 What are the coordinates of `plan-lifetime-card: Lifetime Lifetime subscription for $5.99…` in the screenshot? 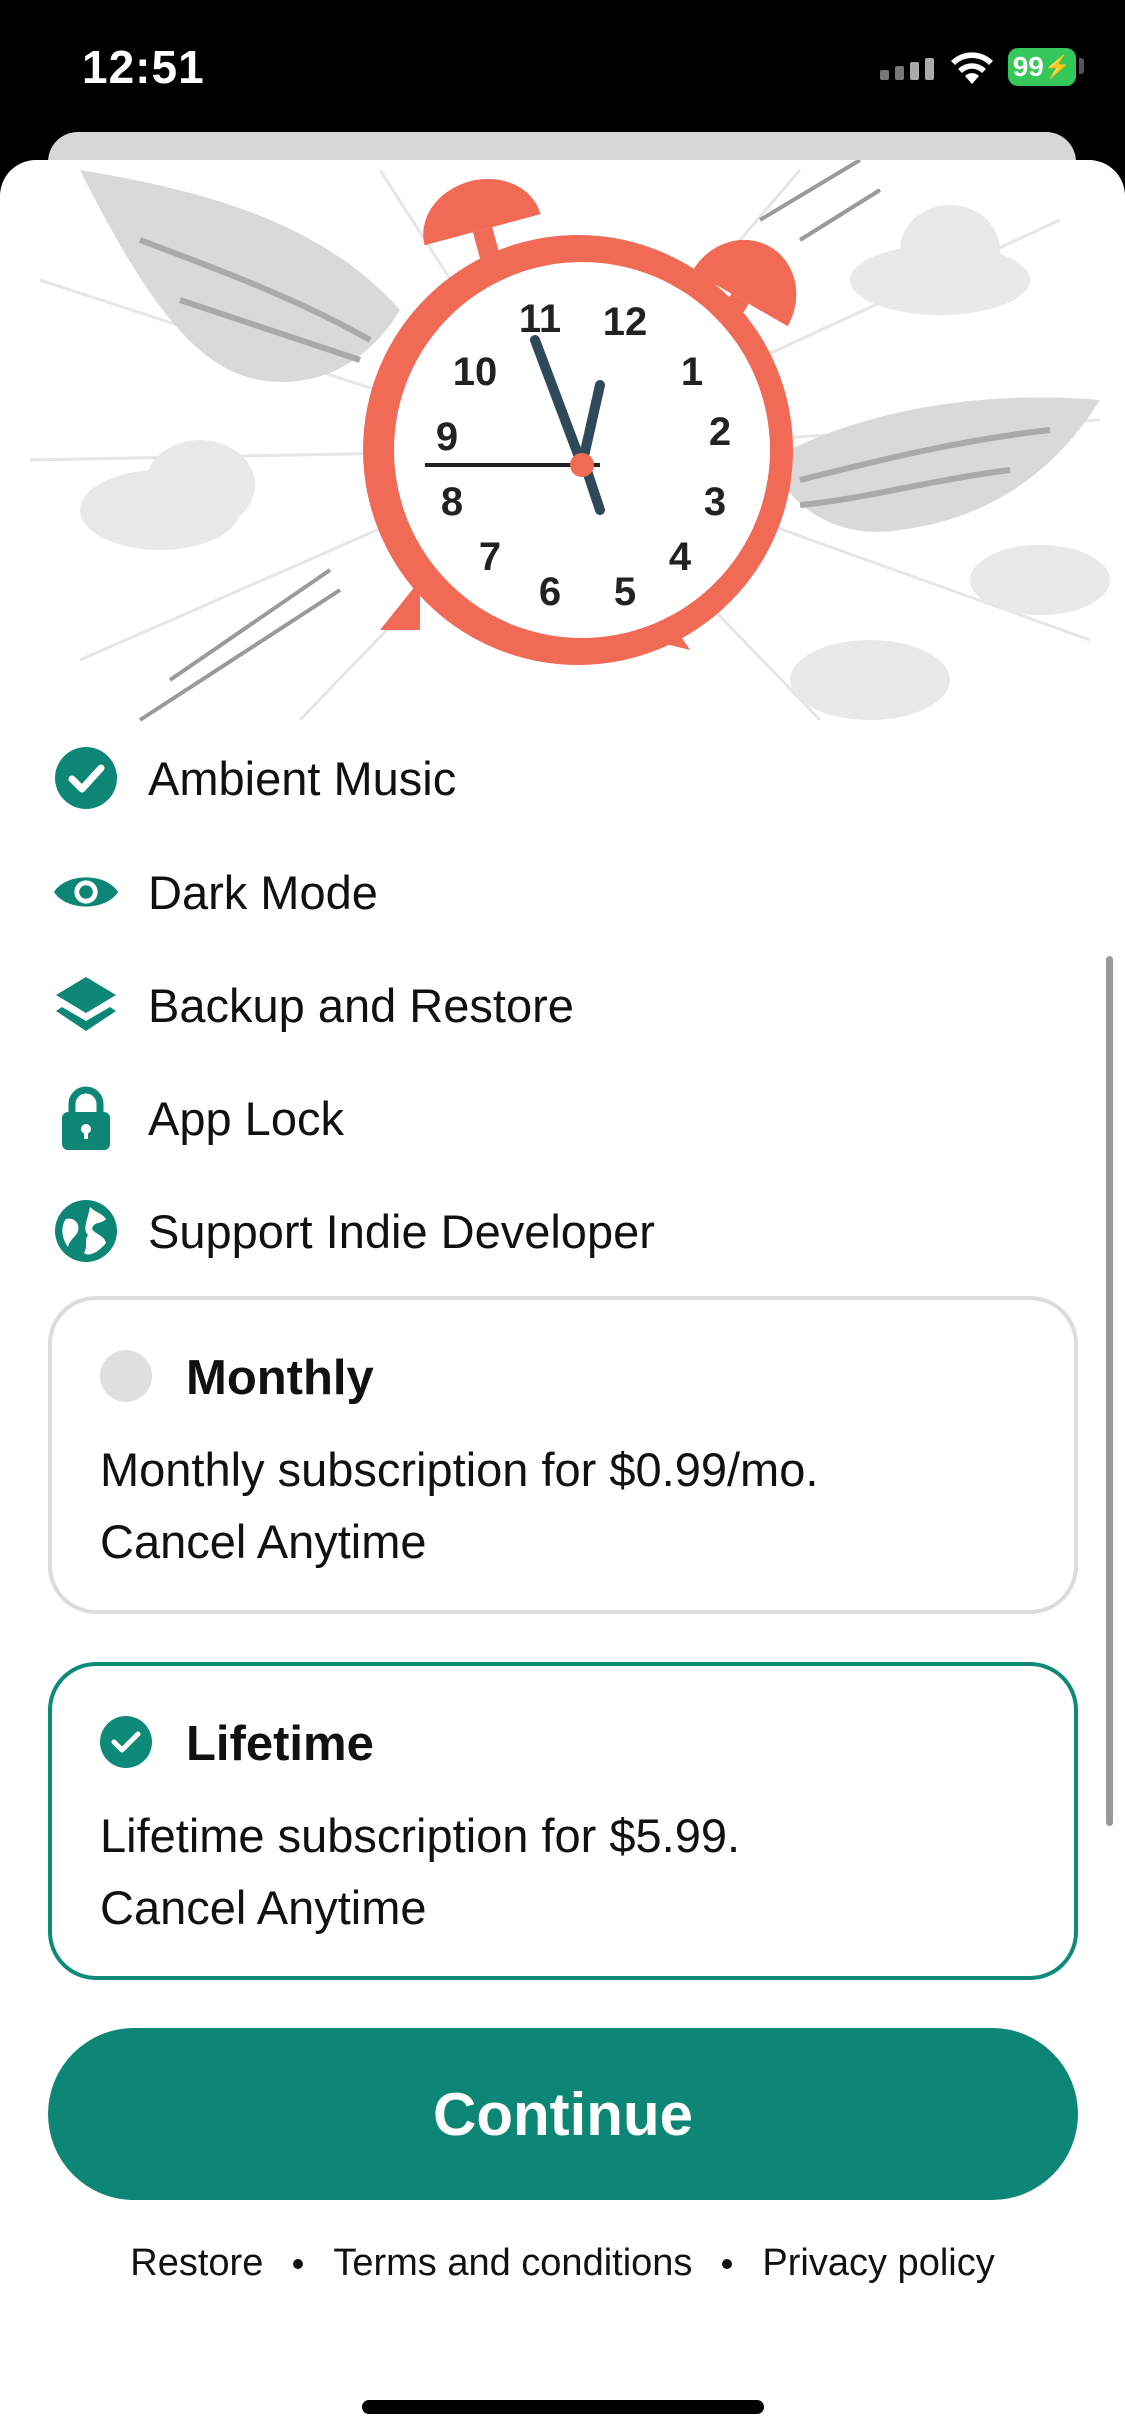 It's located at (563, 1821).